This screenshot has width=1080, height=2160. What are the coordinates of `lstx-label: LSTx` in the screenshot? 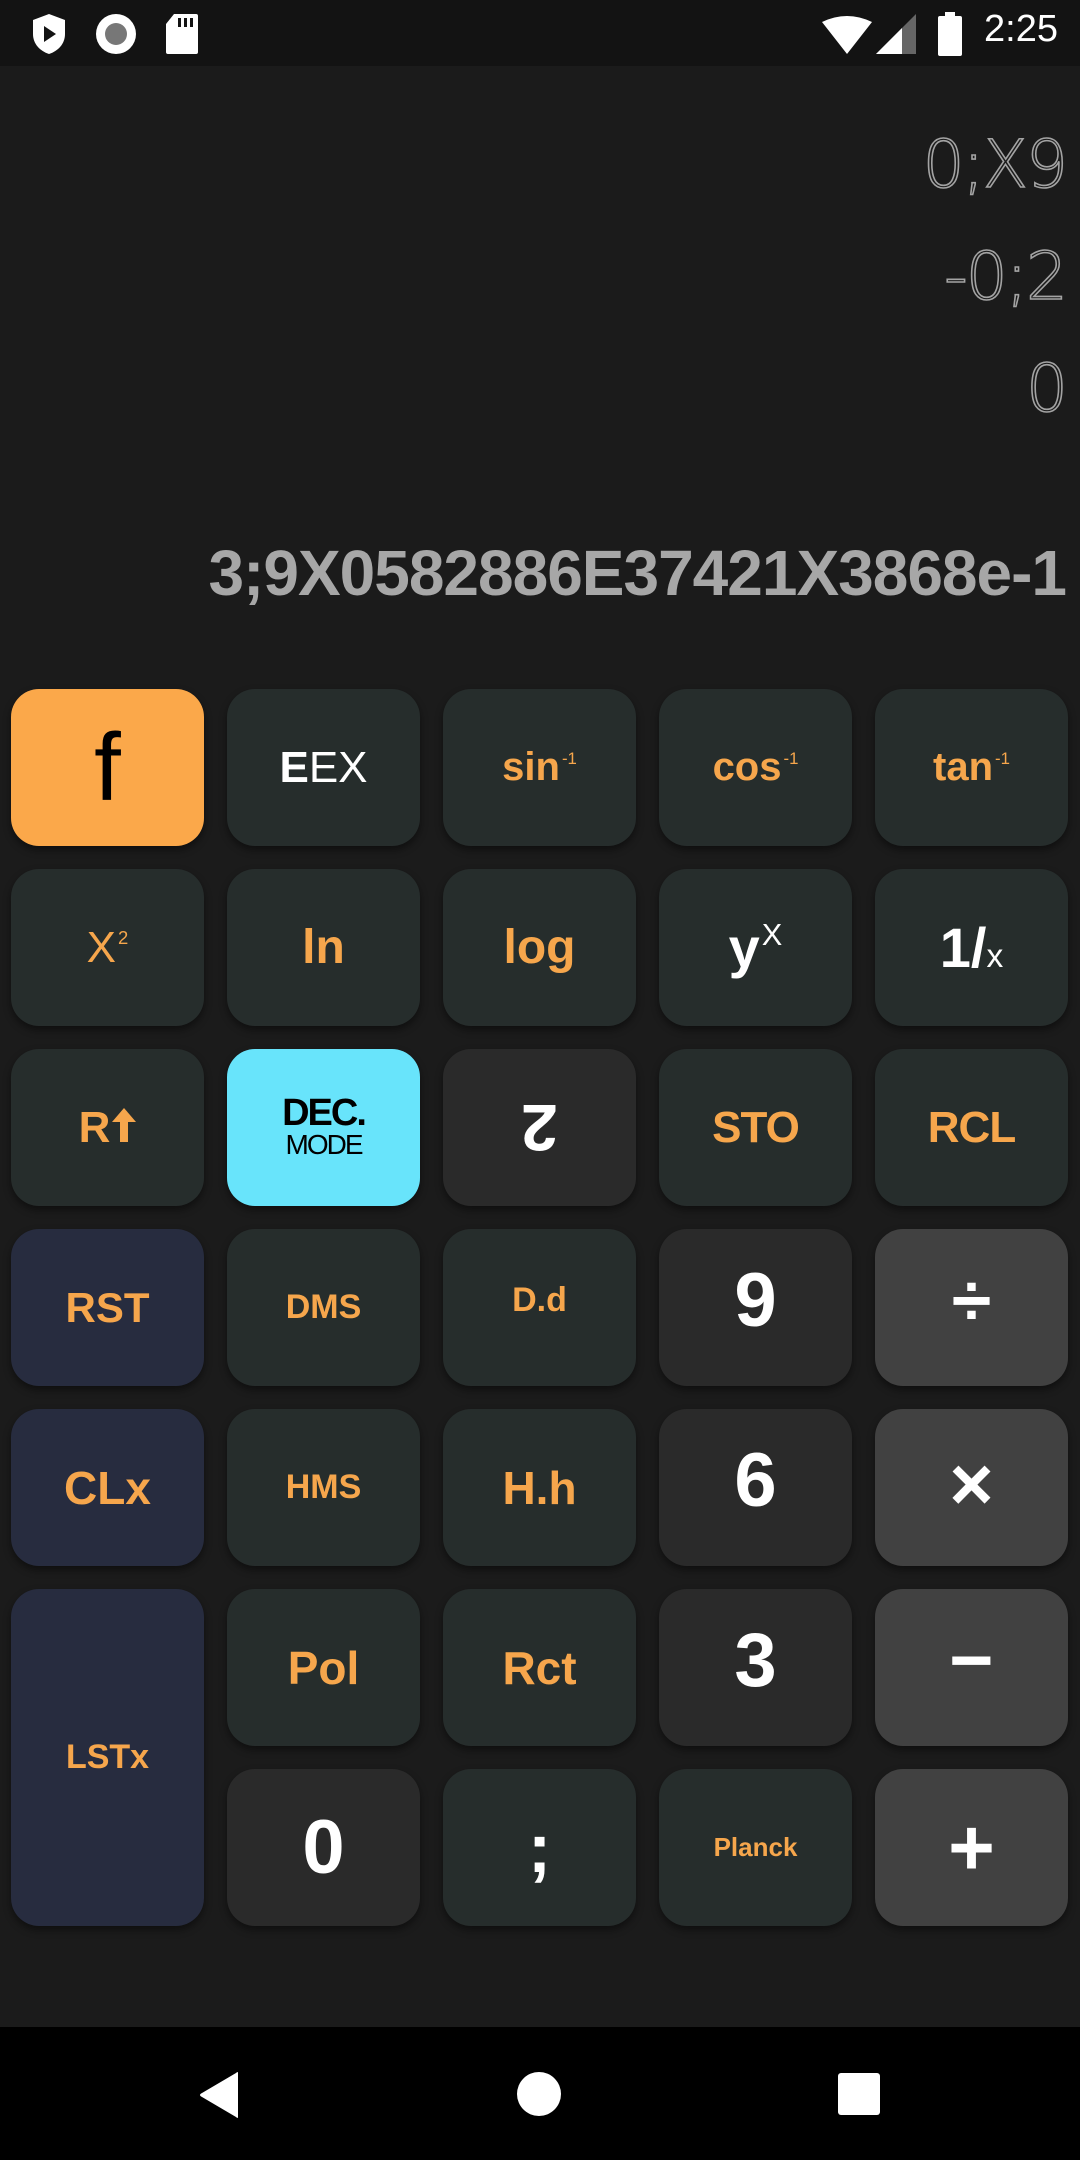 It's located at (107, 1757).